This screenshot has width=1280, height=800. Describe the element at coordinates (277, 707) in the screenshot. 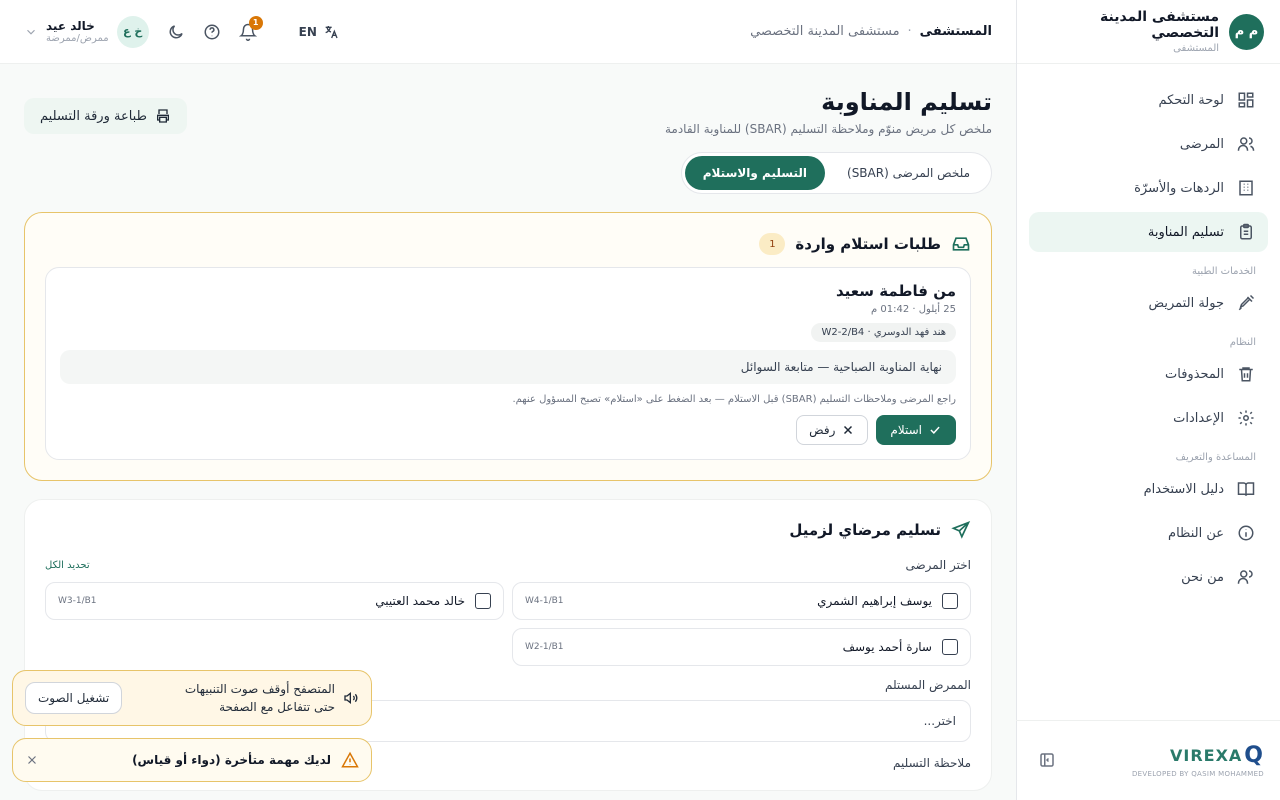

I see `sound-toast-line2: حتى تتفاعل مع الصفحة` at that location.